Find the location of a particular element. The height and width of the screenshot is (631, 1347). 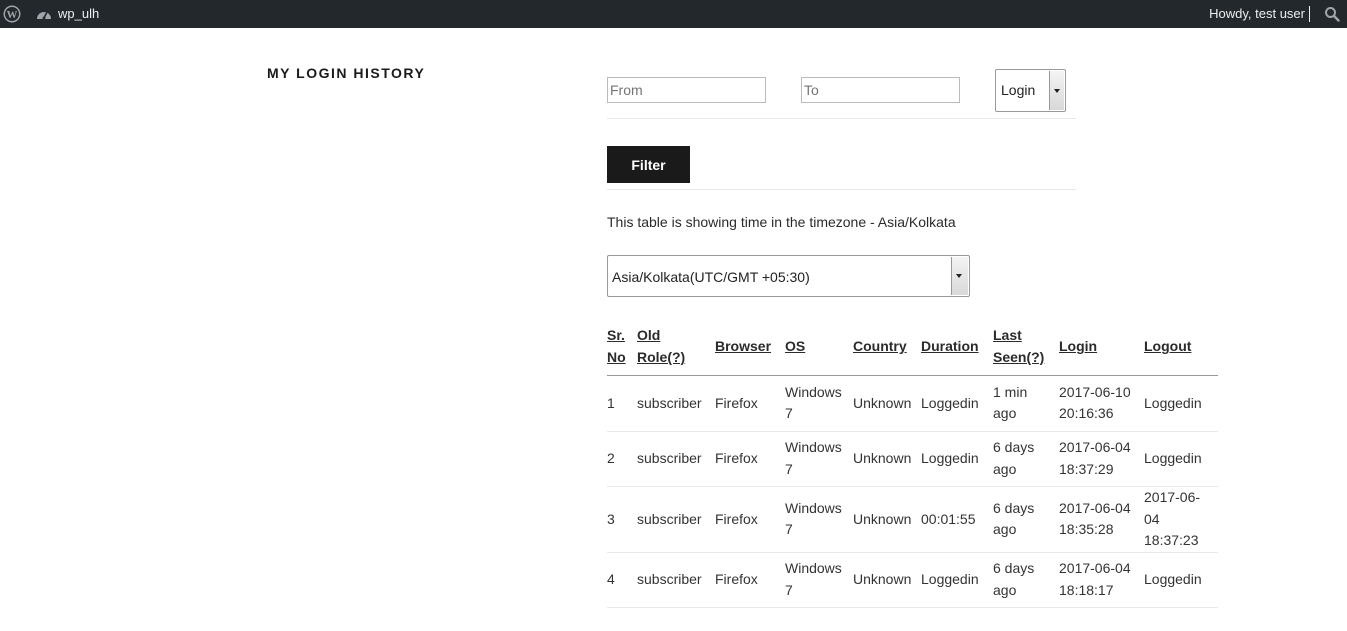

adminbar-separator is located at coordinates (1309, 14).